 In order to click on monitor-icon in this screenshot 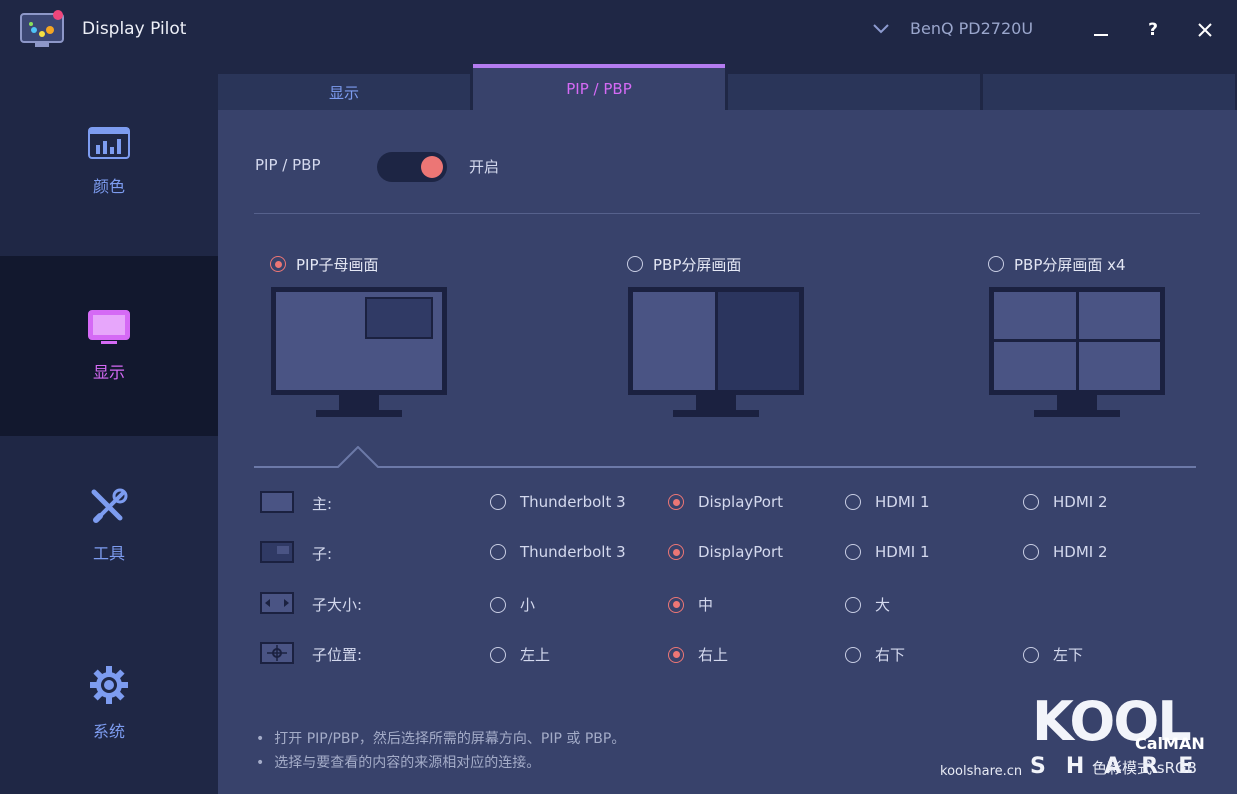, I will do `click(109, 327)`.